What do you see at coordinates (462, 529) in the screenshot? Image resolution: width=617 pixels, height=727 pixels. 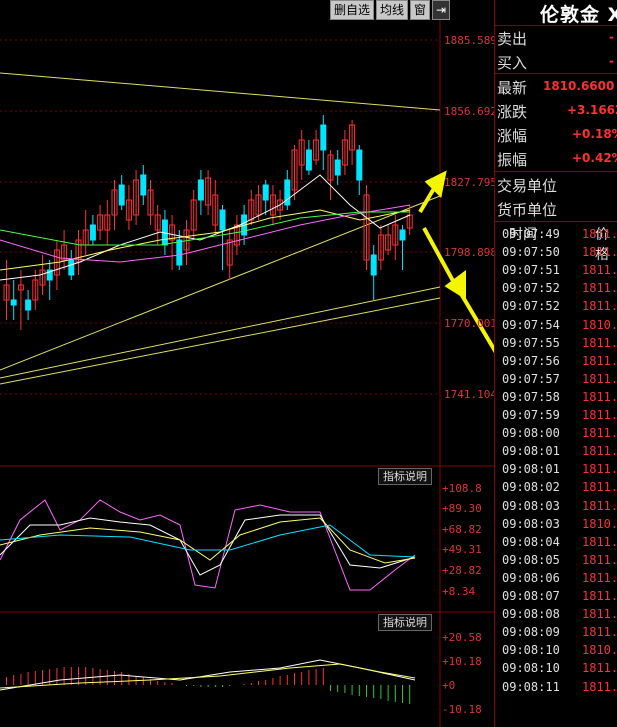 I see `kdj-level-label: +68.82` at bounding box center [462, 529].